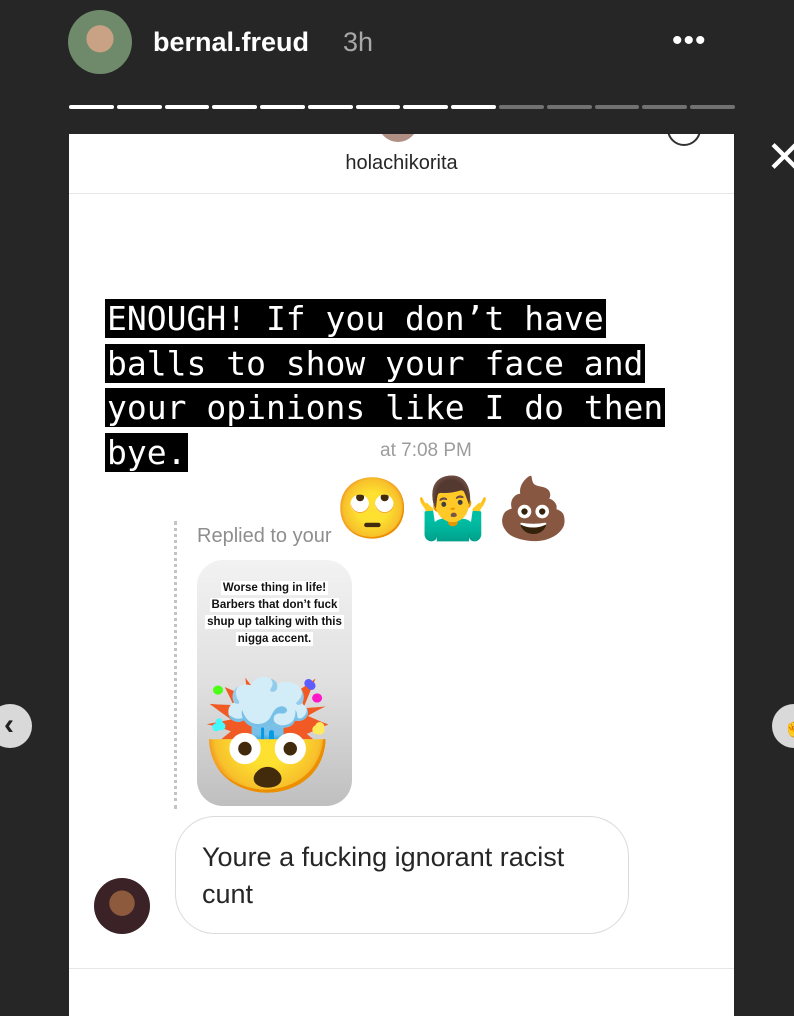  I want to click on story-author-avatar, so click(100, 42).